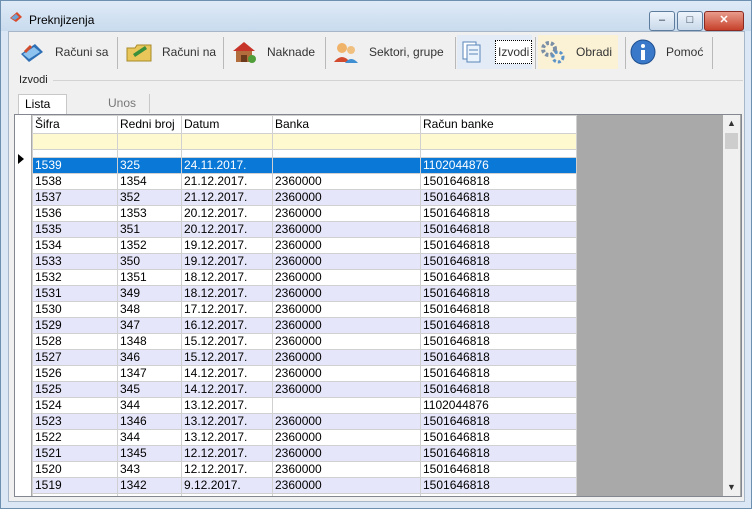  What do you see at coordinates (304, 453) in the screenshot?
I see `table-row: 1521 1345 12.12.2017. 2360000 1501646818` at bounding box center [304, 453].